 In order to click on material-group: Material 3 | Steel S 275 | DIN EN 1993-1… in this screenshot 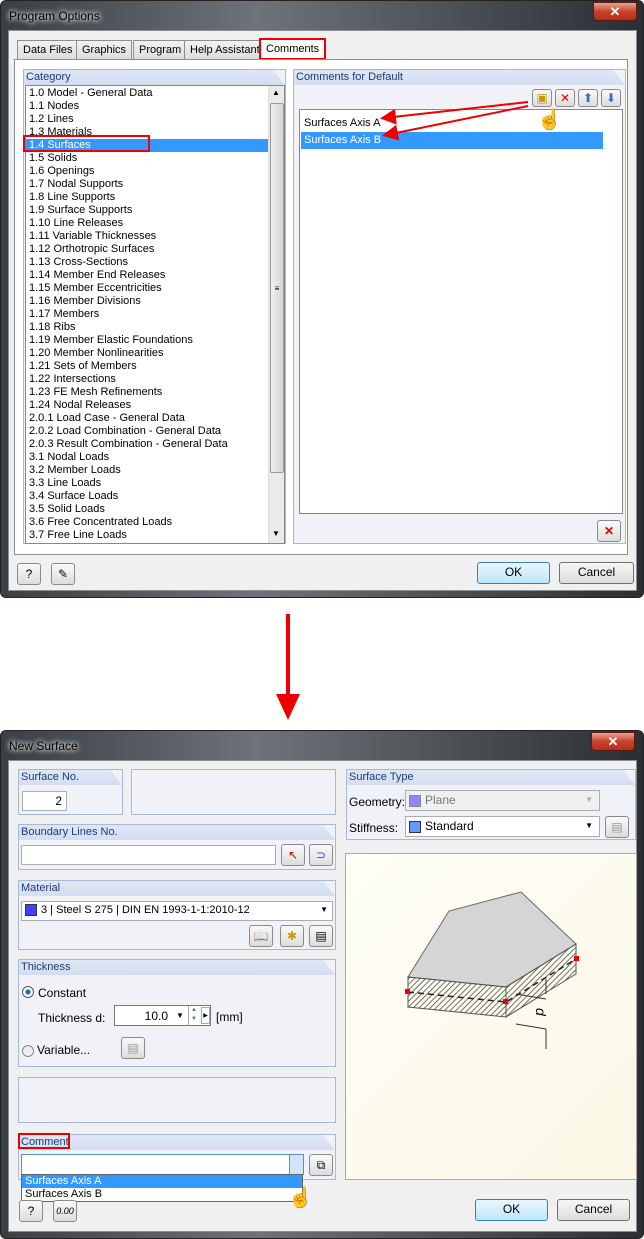, I will do `click(177, 915)`.